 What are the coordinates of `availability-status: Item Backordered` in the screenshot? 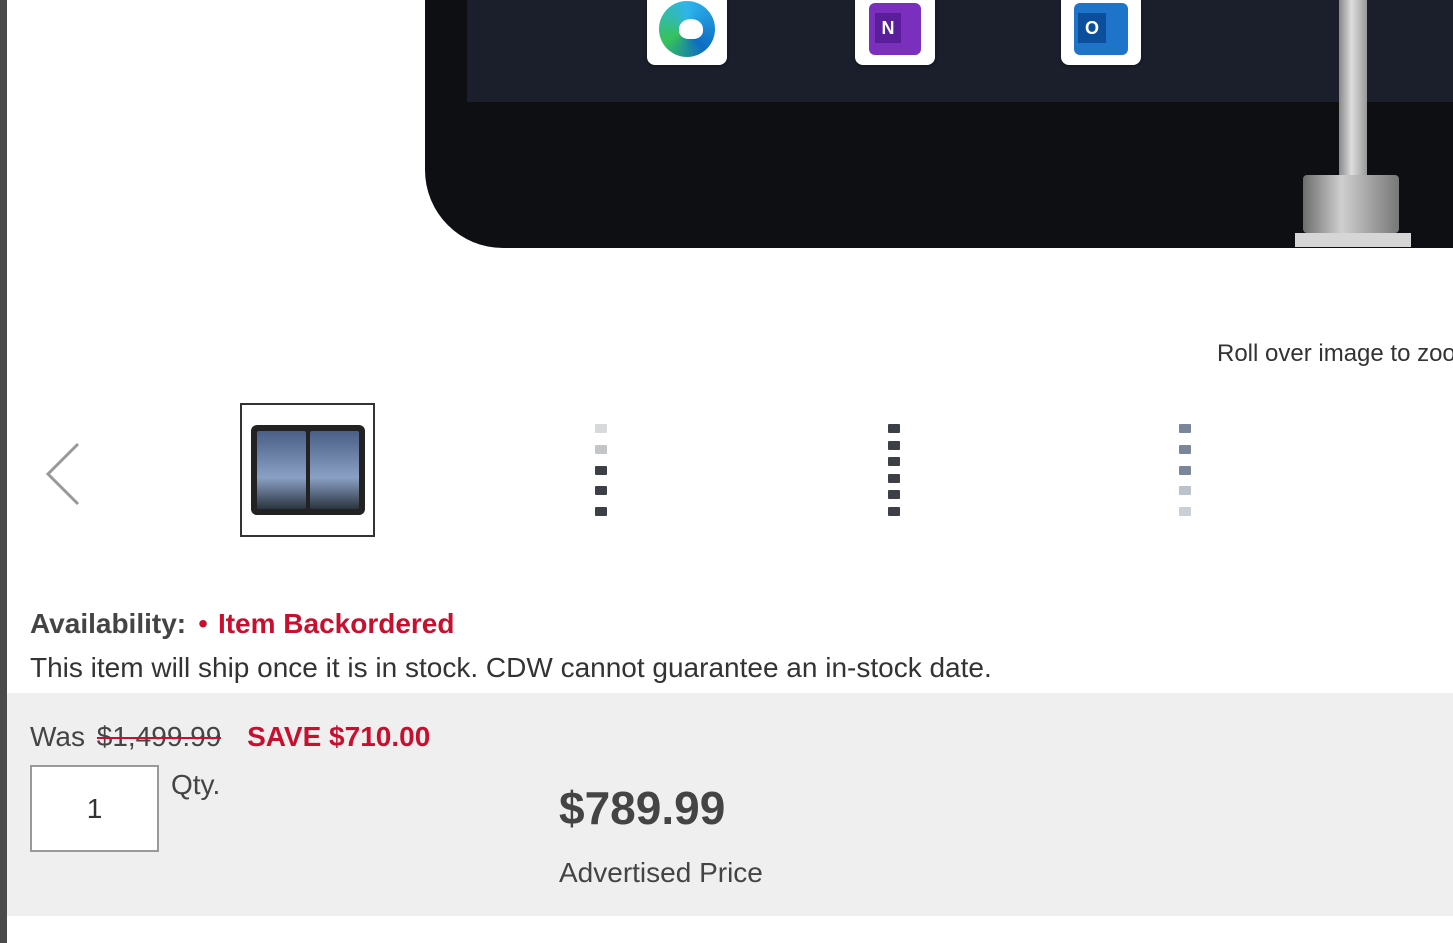 It's located at (336, 623).